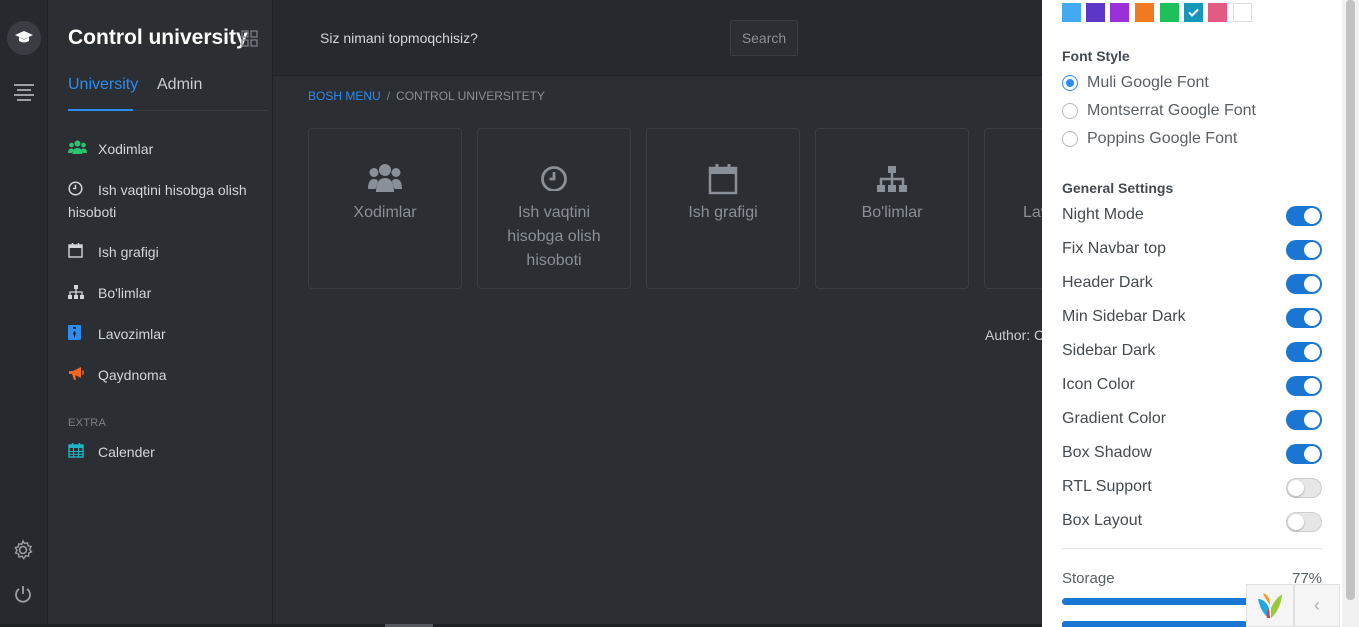 This screenshot has width=1359, height=627. I want to click on id-badge-icon, so click(79, 335).